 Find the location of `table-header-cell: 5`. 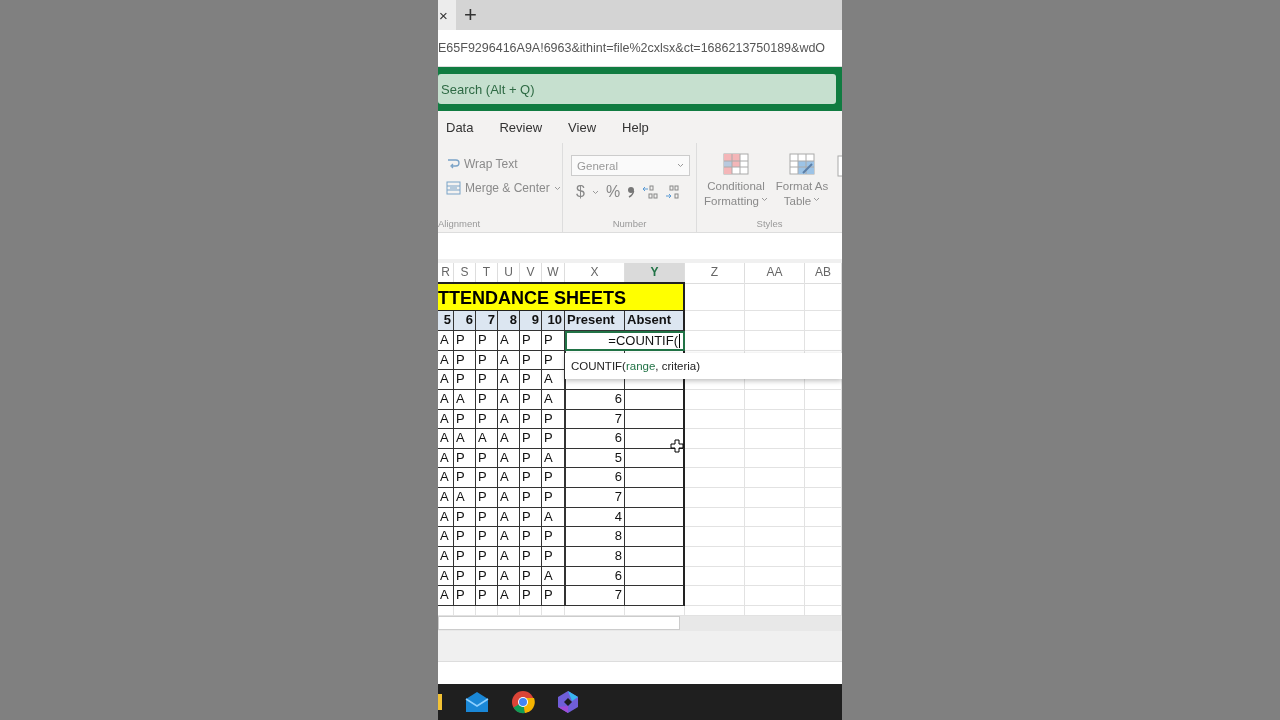

table-header-cell: 5 is located at coordinates (446, 321).